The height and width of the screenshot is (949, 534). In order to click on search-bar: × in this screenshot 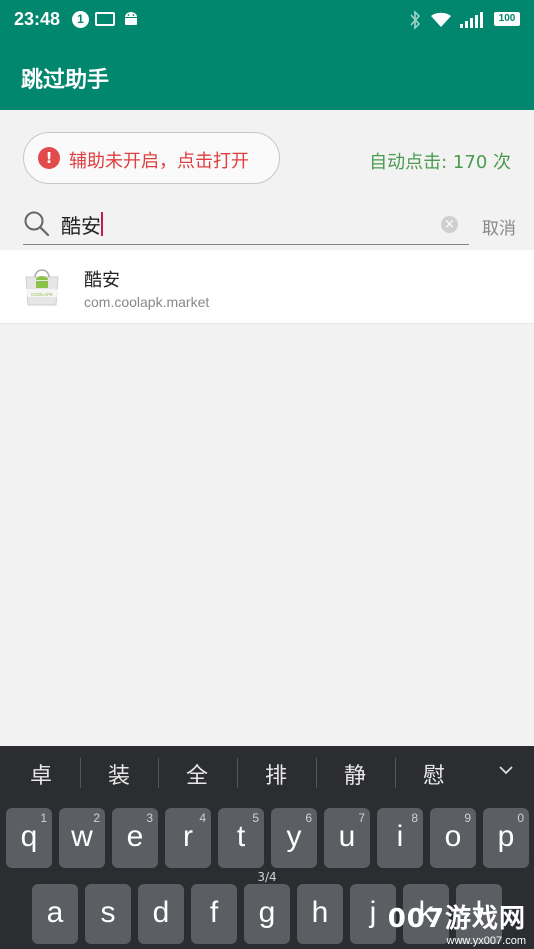, I will do `click(246, 225)`.